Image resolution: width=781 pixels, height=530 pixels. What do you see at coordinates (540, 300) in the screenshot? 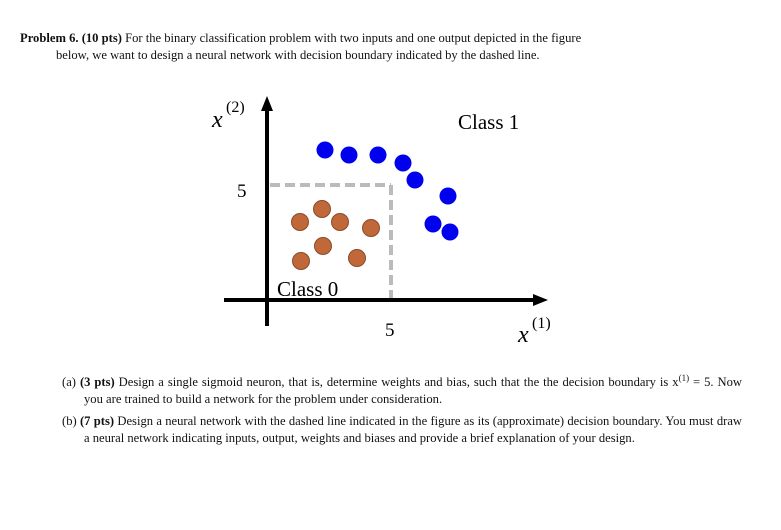
I see `x-axis-arrow` at bounding box center [540, 300].